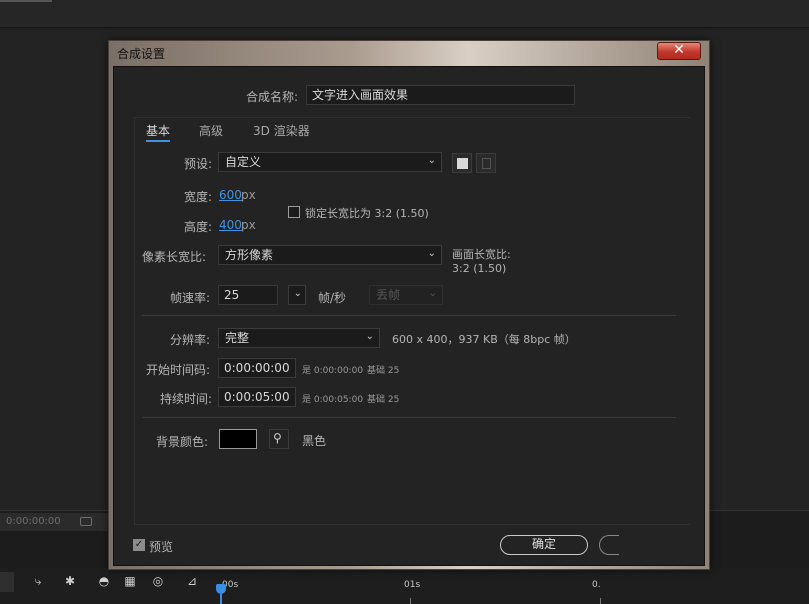 The width and height of the screenshot is (809, 604). Describe the element at coordinates (238, 439) in the screenshot. I see `bg-color-swatch` at that location.